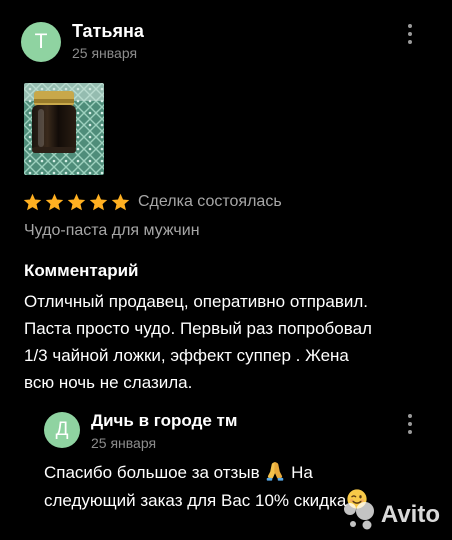 This screenshot has width=452, height=540. I want to click on rating-stars, so click(76, 202).